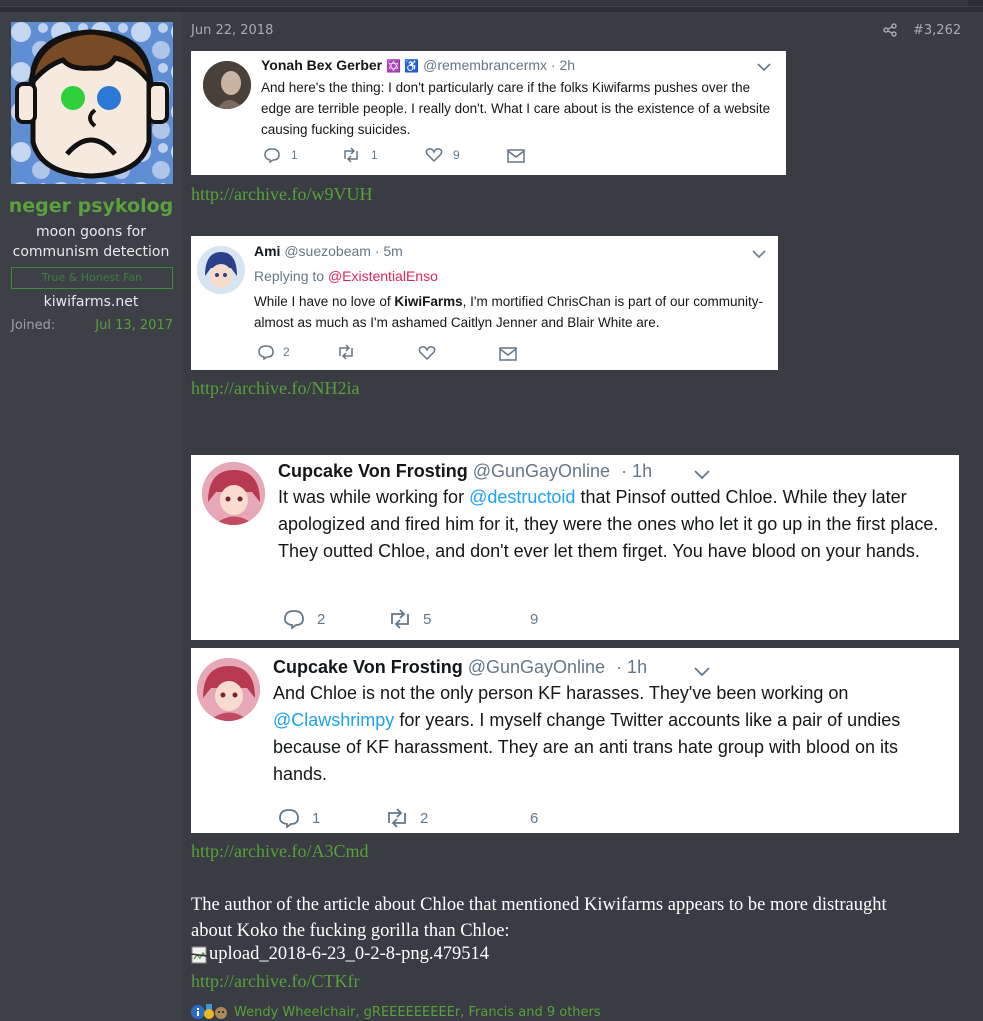 The width and height of the screenshot is (983, 1021). I want to click on tweet-time: · 5m, so click(389, 251).